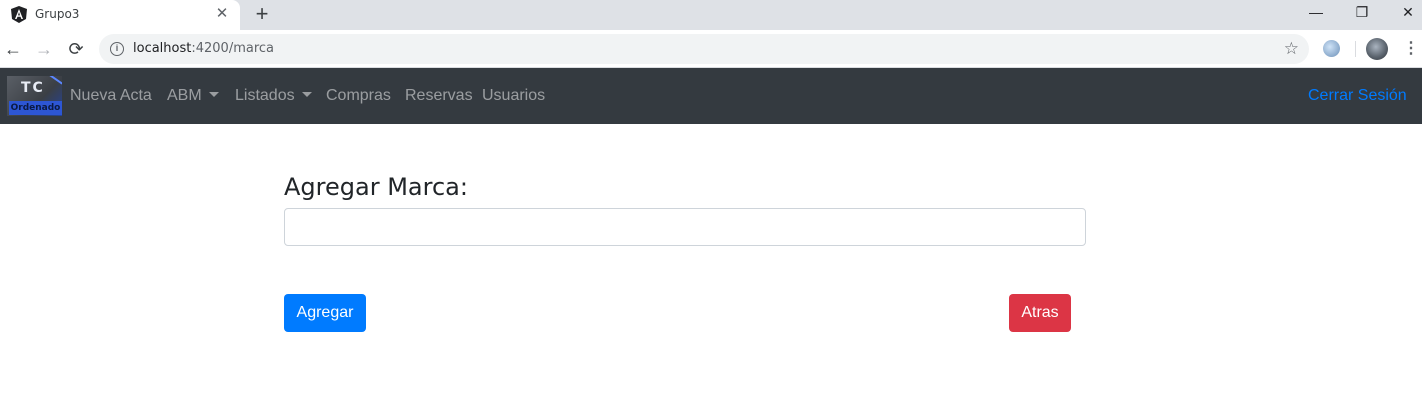  What do you see at coordinates (35, 108) in the screenshot?
I see `brand-logo-bottom-text: Ordenado` at bounding box center [35, 108].